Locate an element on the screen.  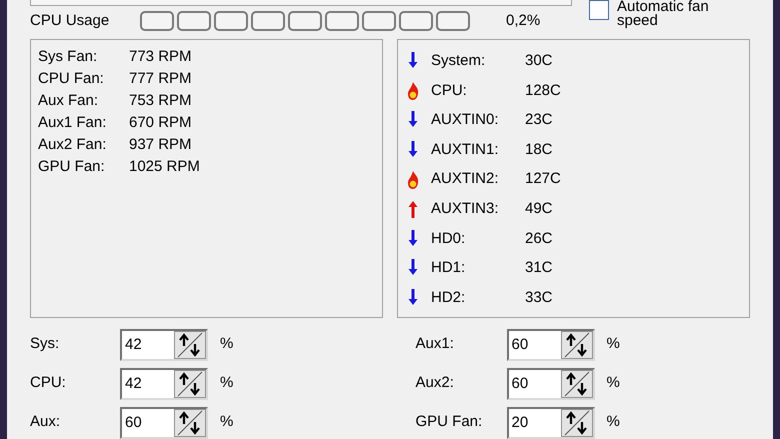
fan-name: Aux2 Fan: is located at coordinates (73, 145).